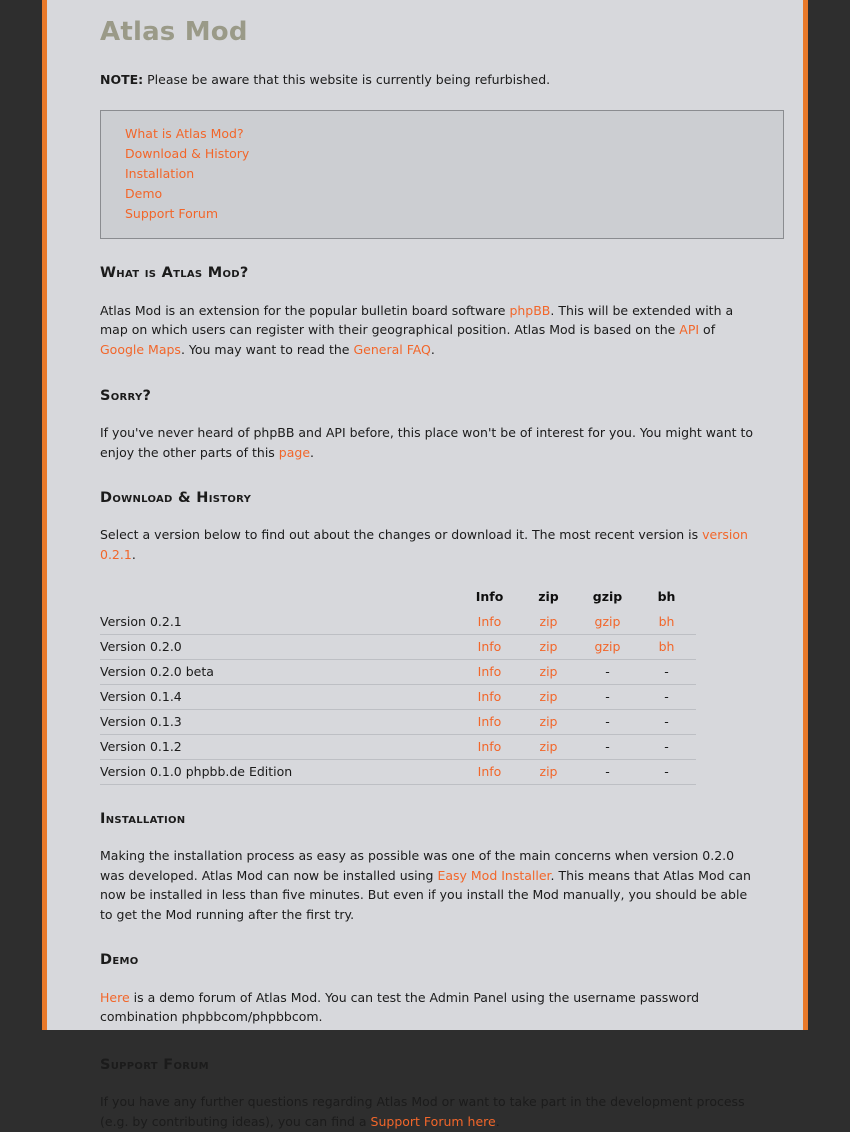  What do you see at coordinates (442, 214) in the screenshot?
I see `nav-item-support-forum: Support Forum` at bounding box center [442, 214].